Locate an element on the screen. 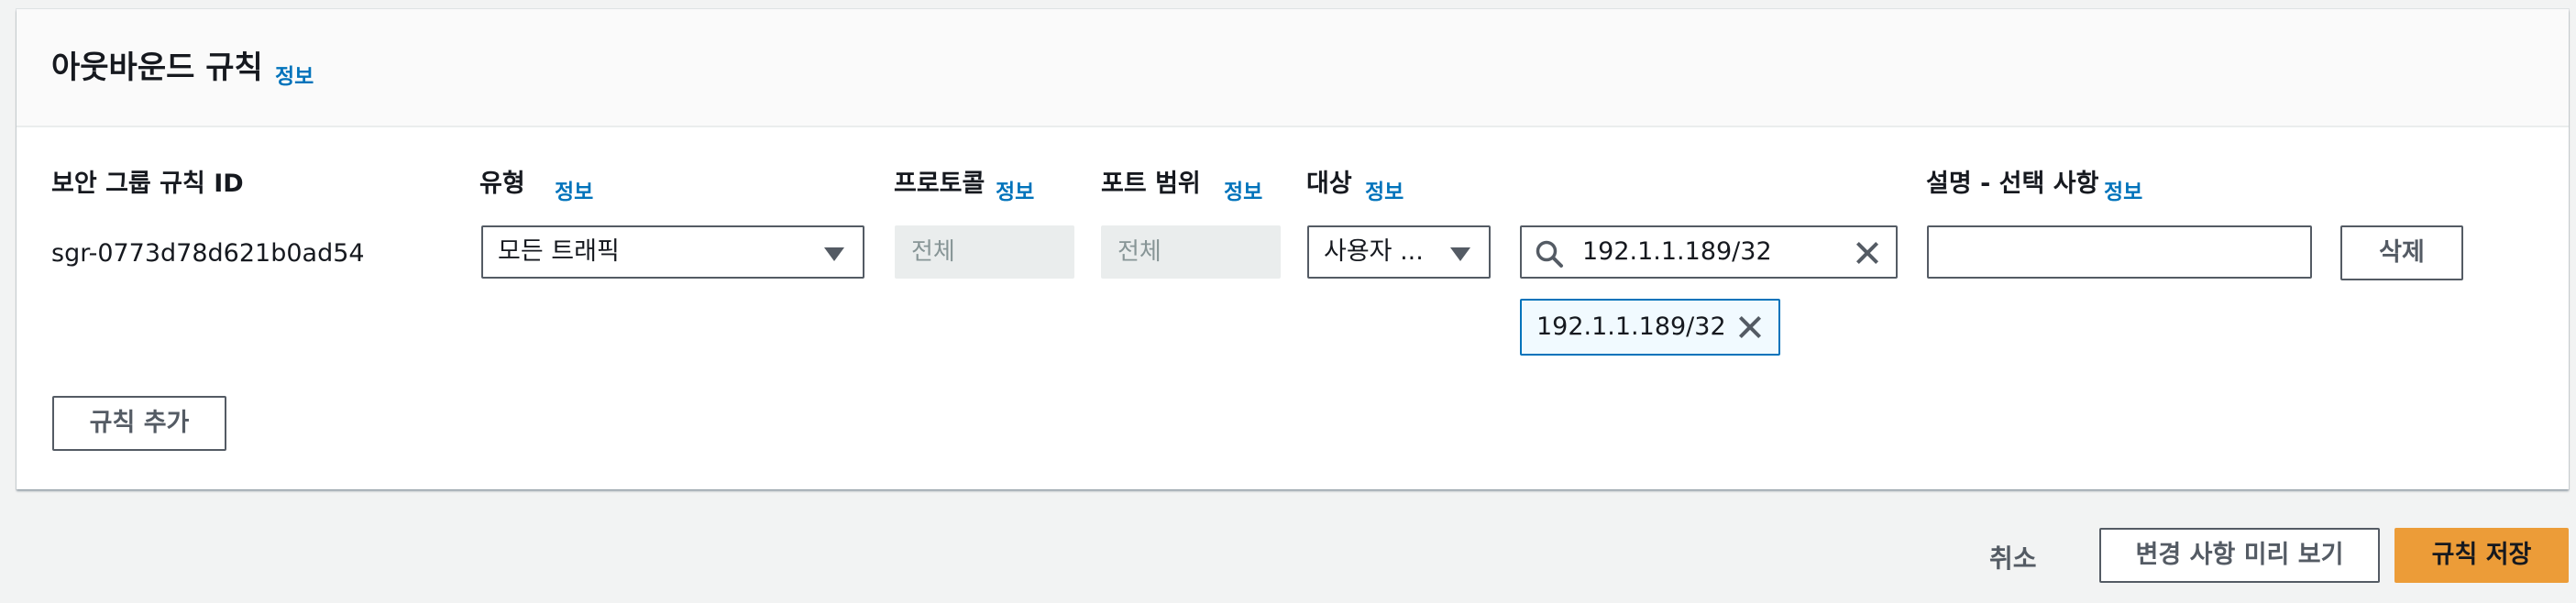 Image resolution: width=2576 pixels, height=603 pixels. port-range-field: 전체 is located at coordinates (1191, 252).